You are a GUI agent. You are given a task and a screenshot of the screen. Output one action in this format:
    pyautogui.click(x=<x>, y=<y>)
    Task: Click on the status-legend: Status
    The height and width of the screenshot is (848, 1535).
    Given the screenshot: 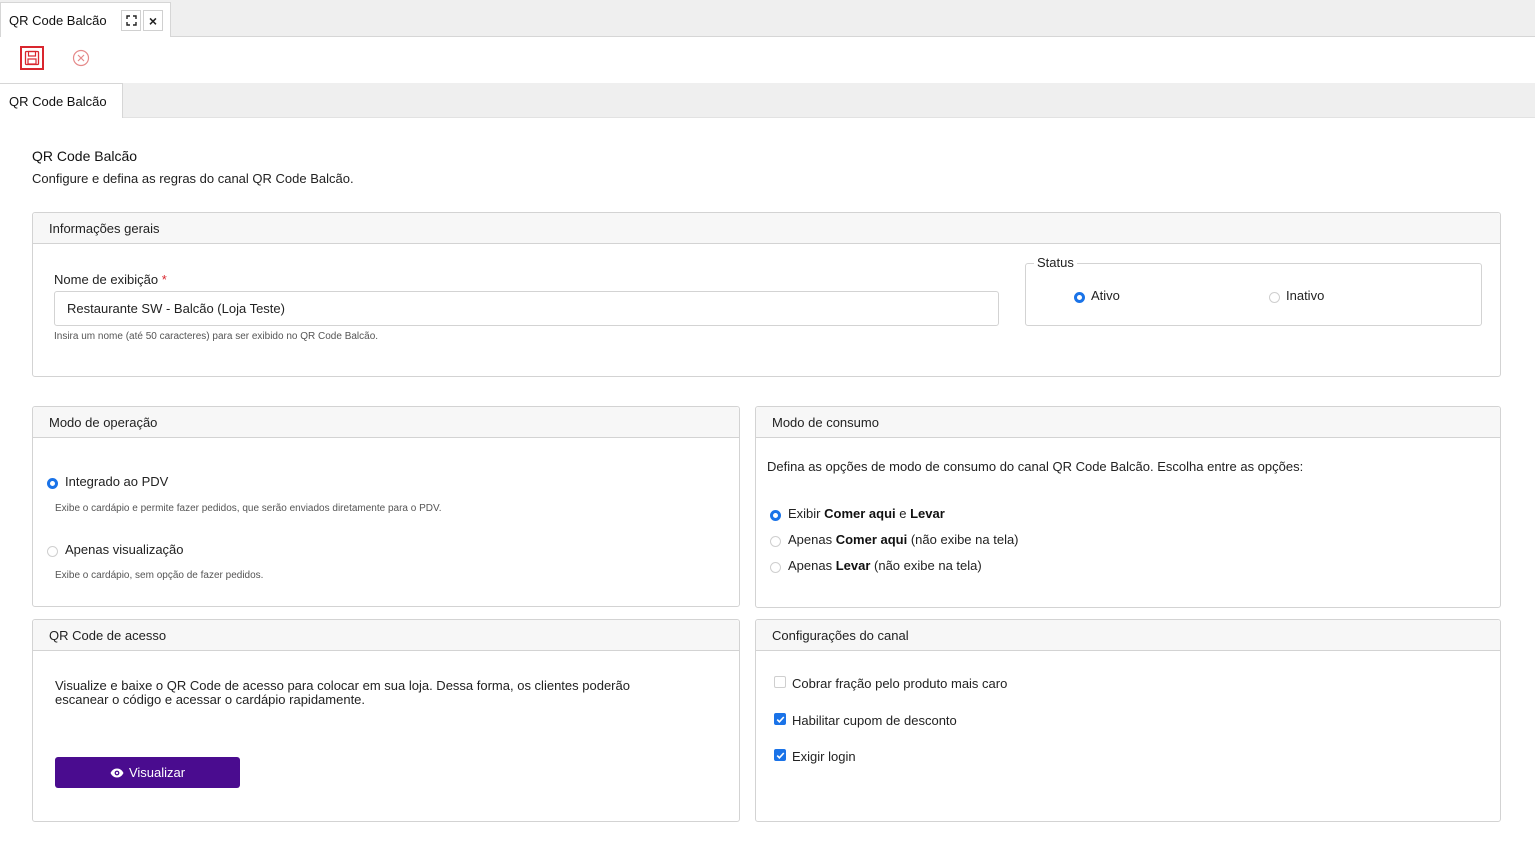 What is the action you would take?
    pyautogui.click(x=1055, y=262)
    